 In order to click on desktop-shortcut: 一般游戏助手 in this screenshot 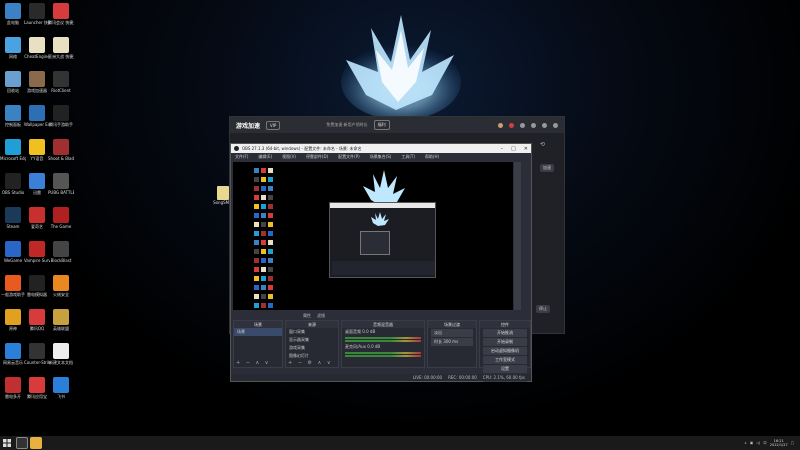, I will do `click(13, 286)`.